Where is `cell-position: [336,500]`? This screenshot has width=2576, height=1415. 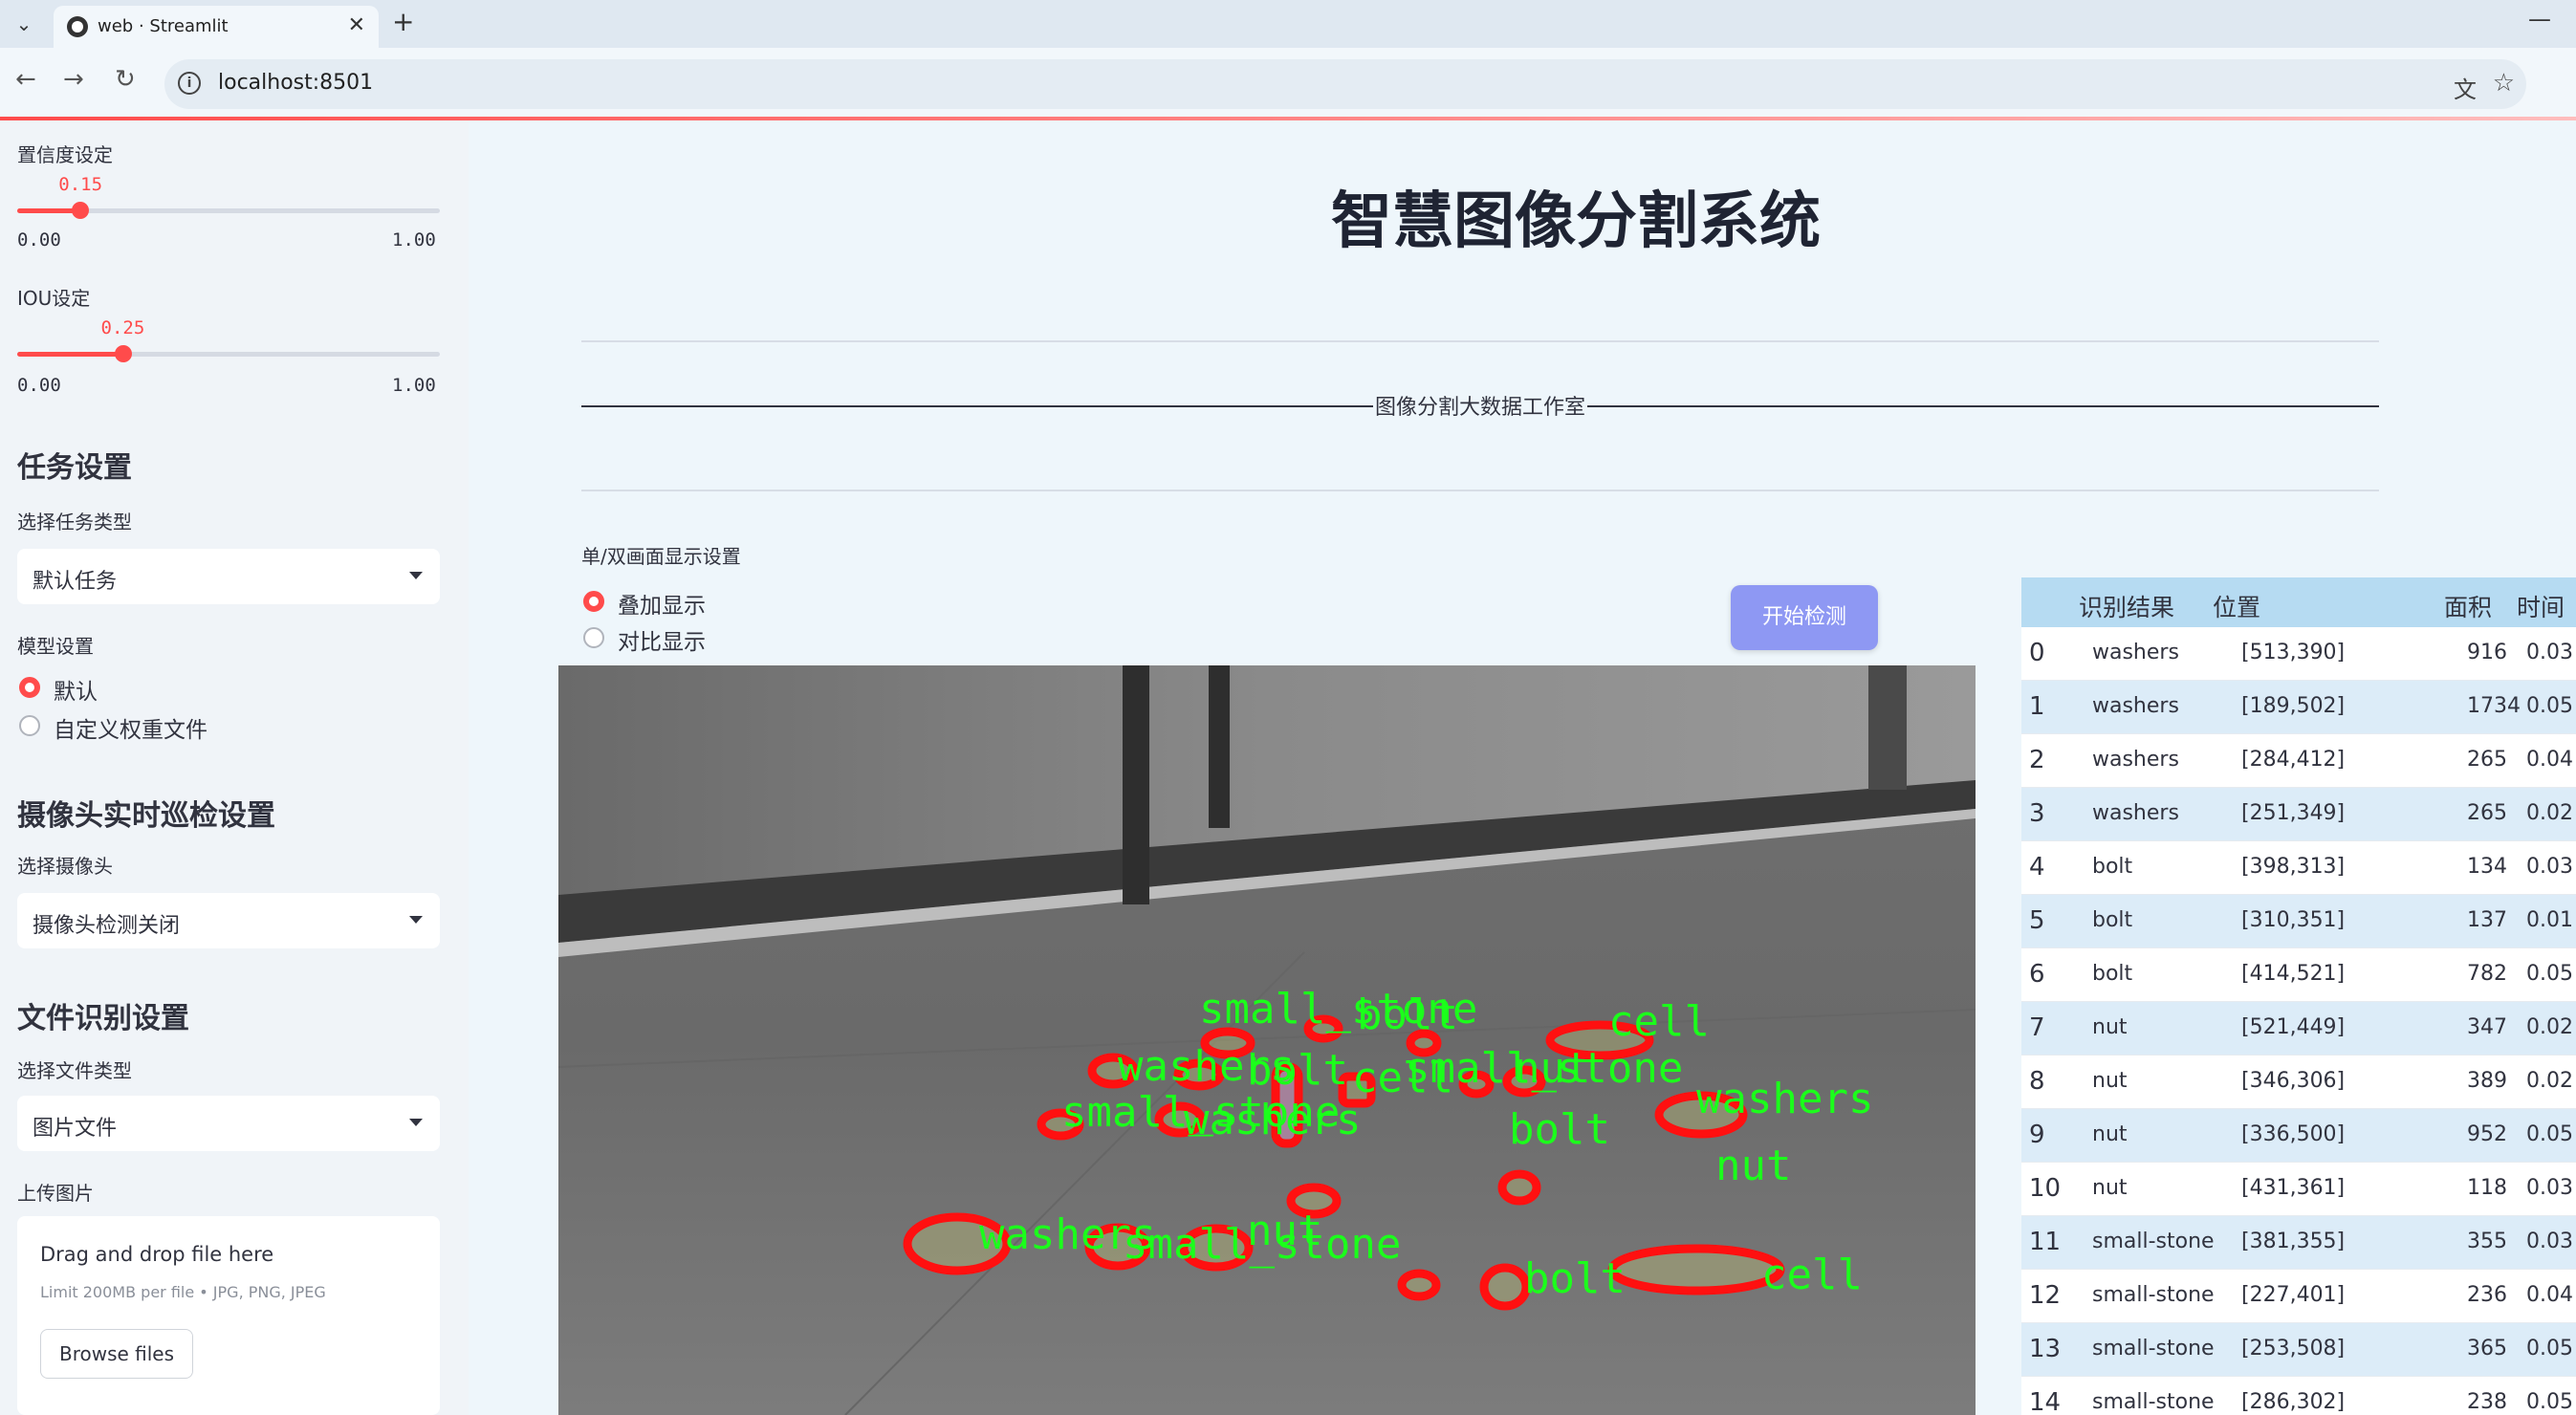
cell-position: [336,500] is located at coordinates (2293, 1134).